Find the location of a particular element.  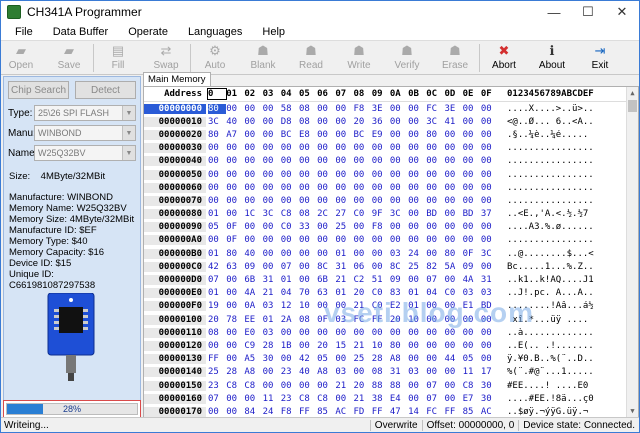

detect-button: Detect is located at coordinates (105, 90).